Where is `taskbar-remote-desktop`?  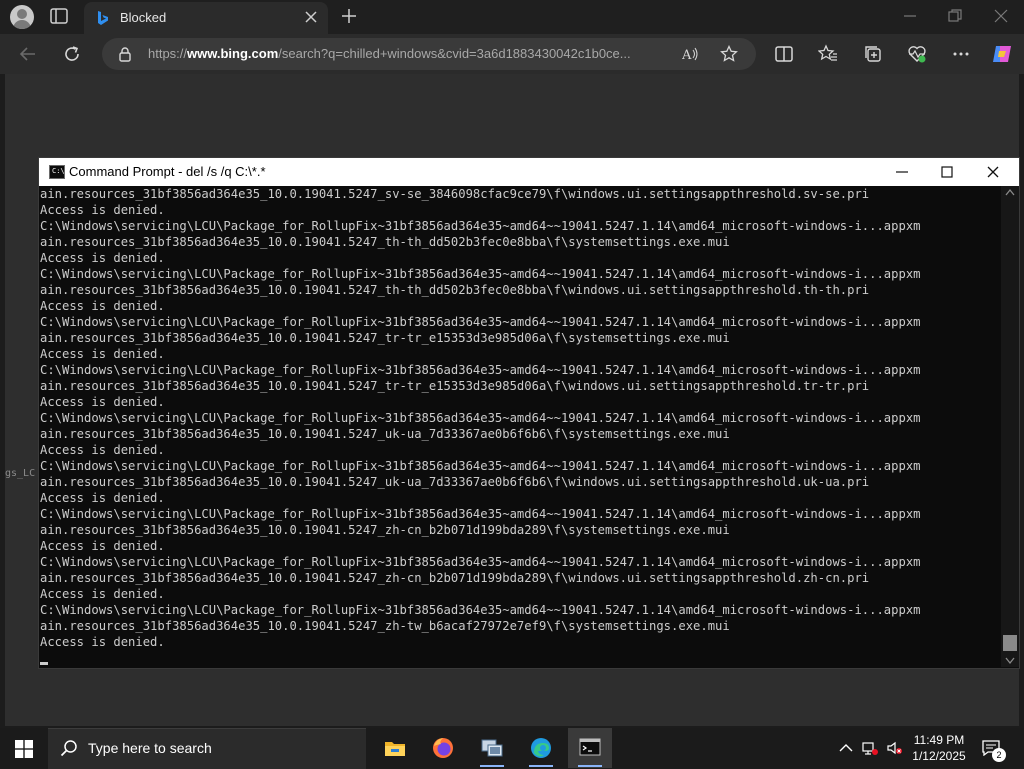
taskbar-remote-desktop is located at coordinates (492, 748).